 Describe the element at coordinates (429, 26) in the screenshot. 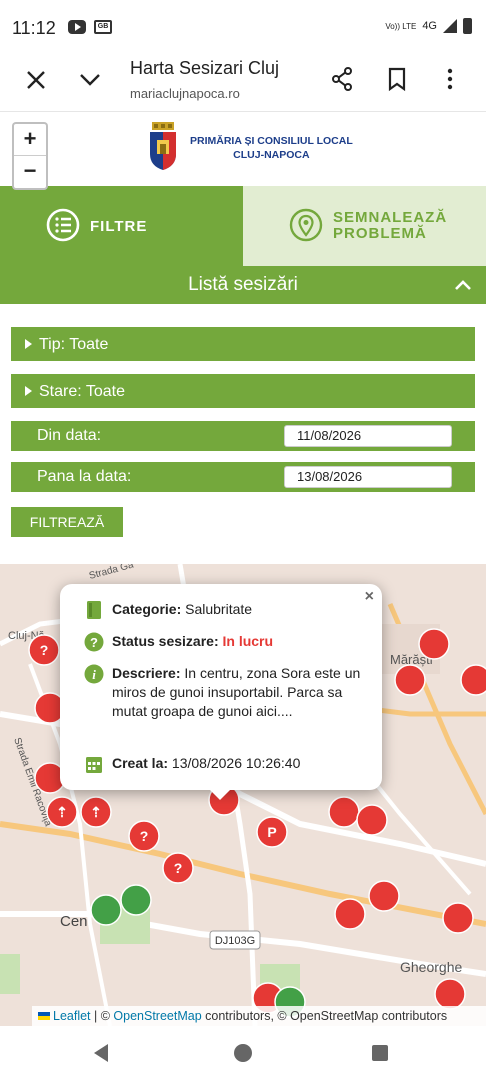

I see `network-type: 4G` at that location.